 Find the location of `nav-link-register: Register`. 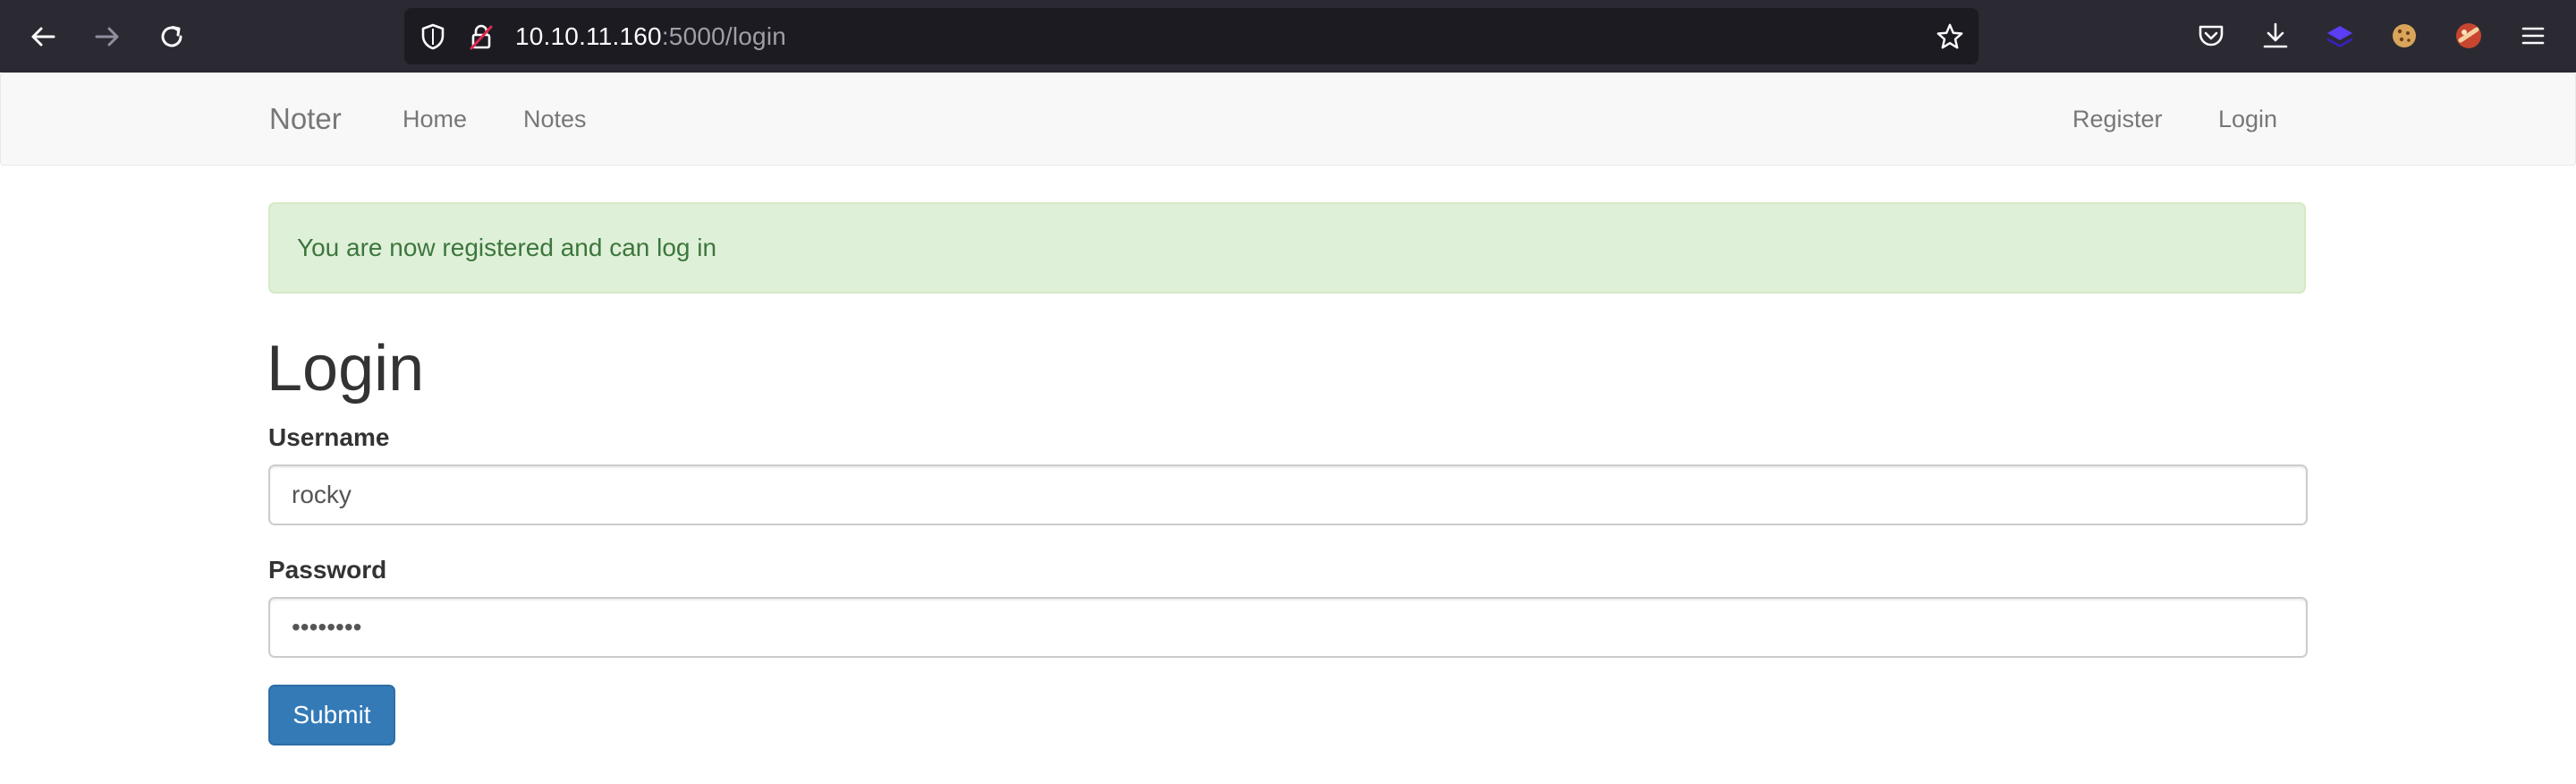

nav-link-register: Register is located at coordinates (2117, 119).